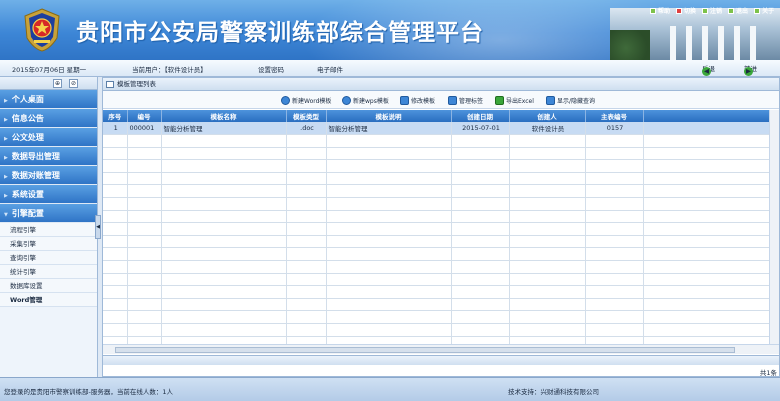 Image resolution: width=780 pixels, height=401 pixels. Describe the element at coordinates (48, 258) in the screenshot. I see `submenu-item-query-engine: 查询引擎` at that location.